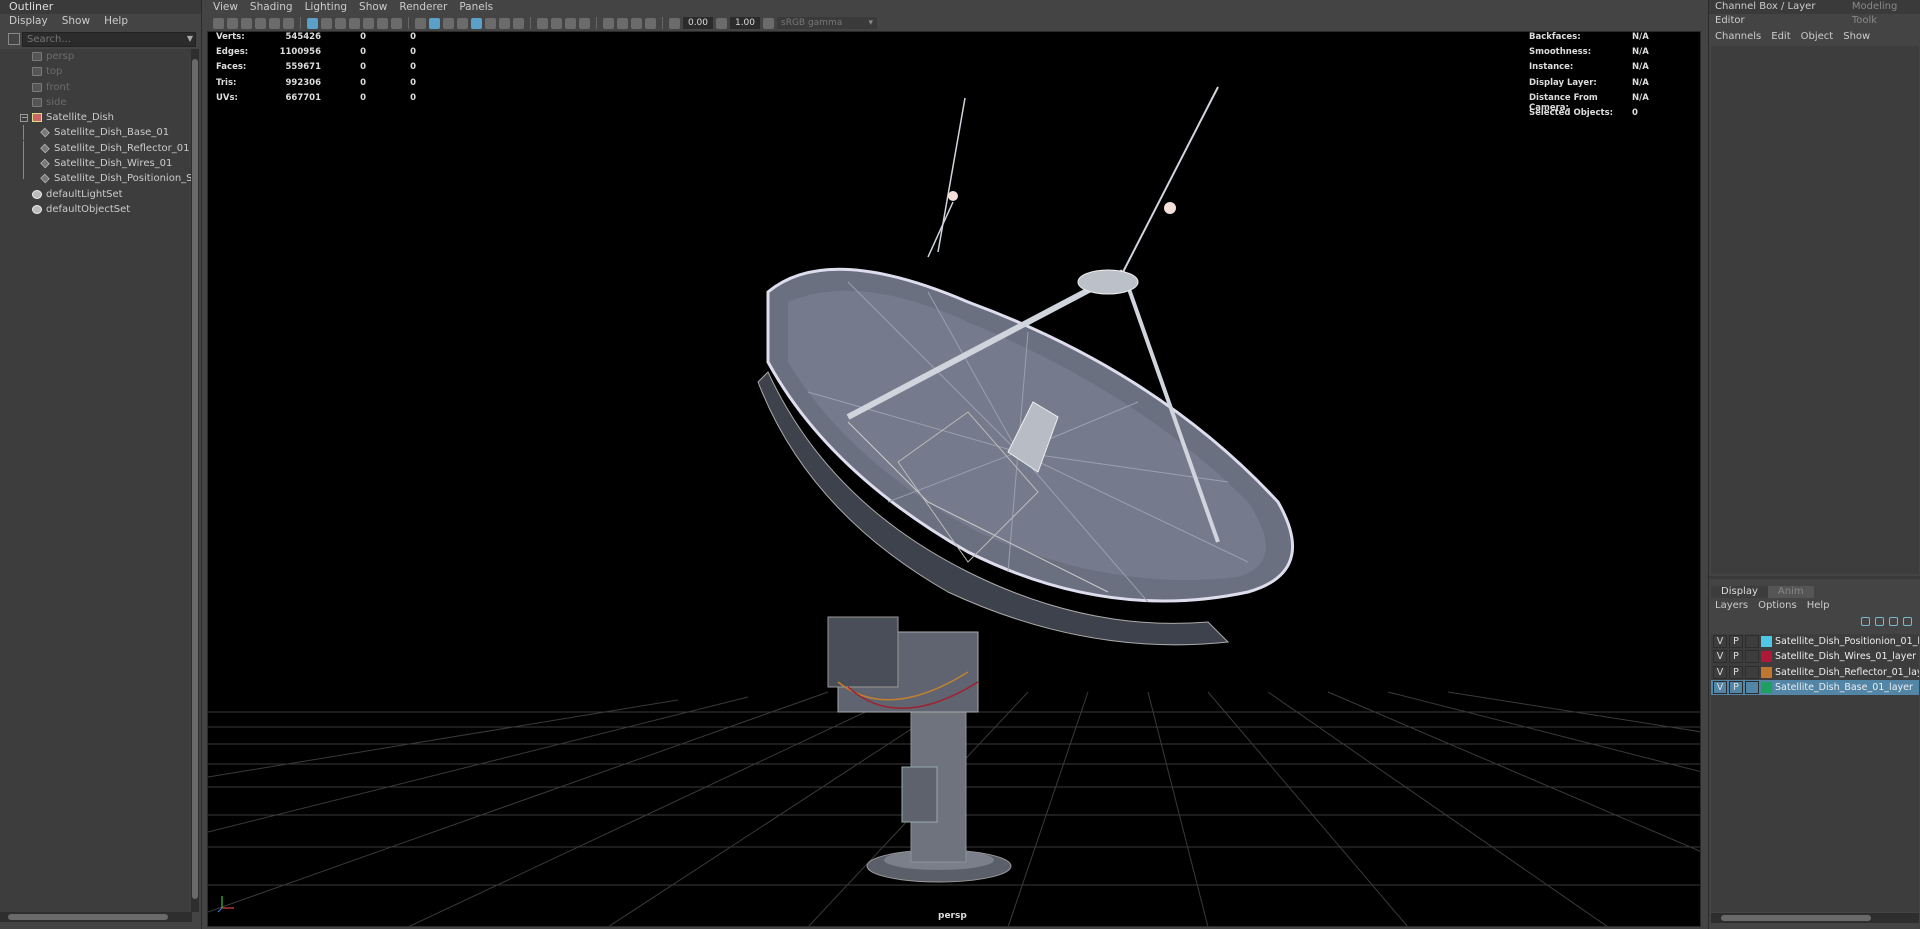 This screenshot has height=929, width=1920. I want to click on move-layer-down-icon, so click(1879, 621).